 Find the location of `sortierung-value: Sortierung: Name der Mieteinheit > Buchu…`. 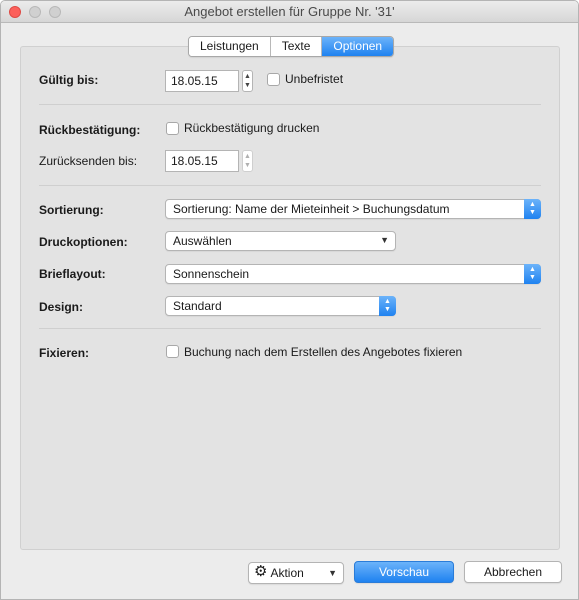

sortierung-value: Sortierung: Name der Mieteinheit > Buchu… is located at coordinates (311, 209).